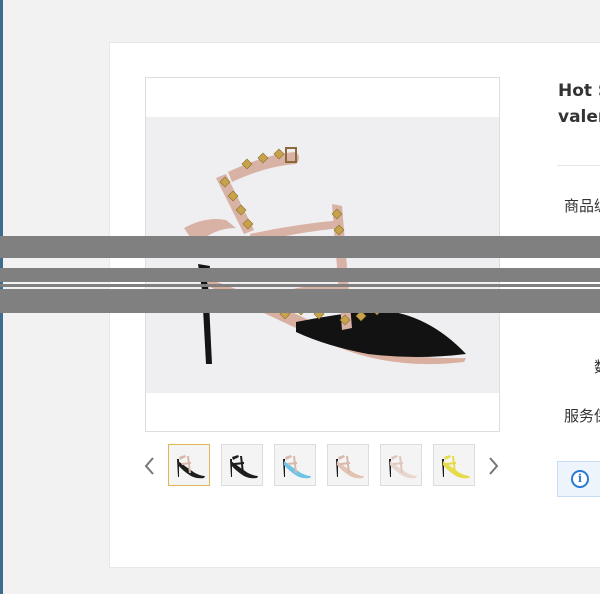  I want to click on info-notice: i, so click(578, 479).